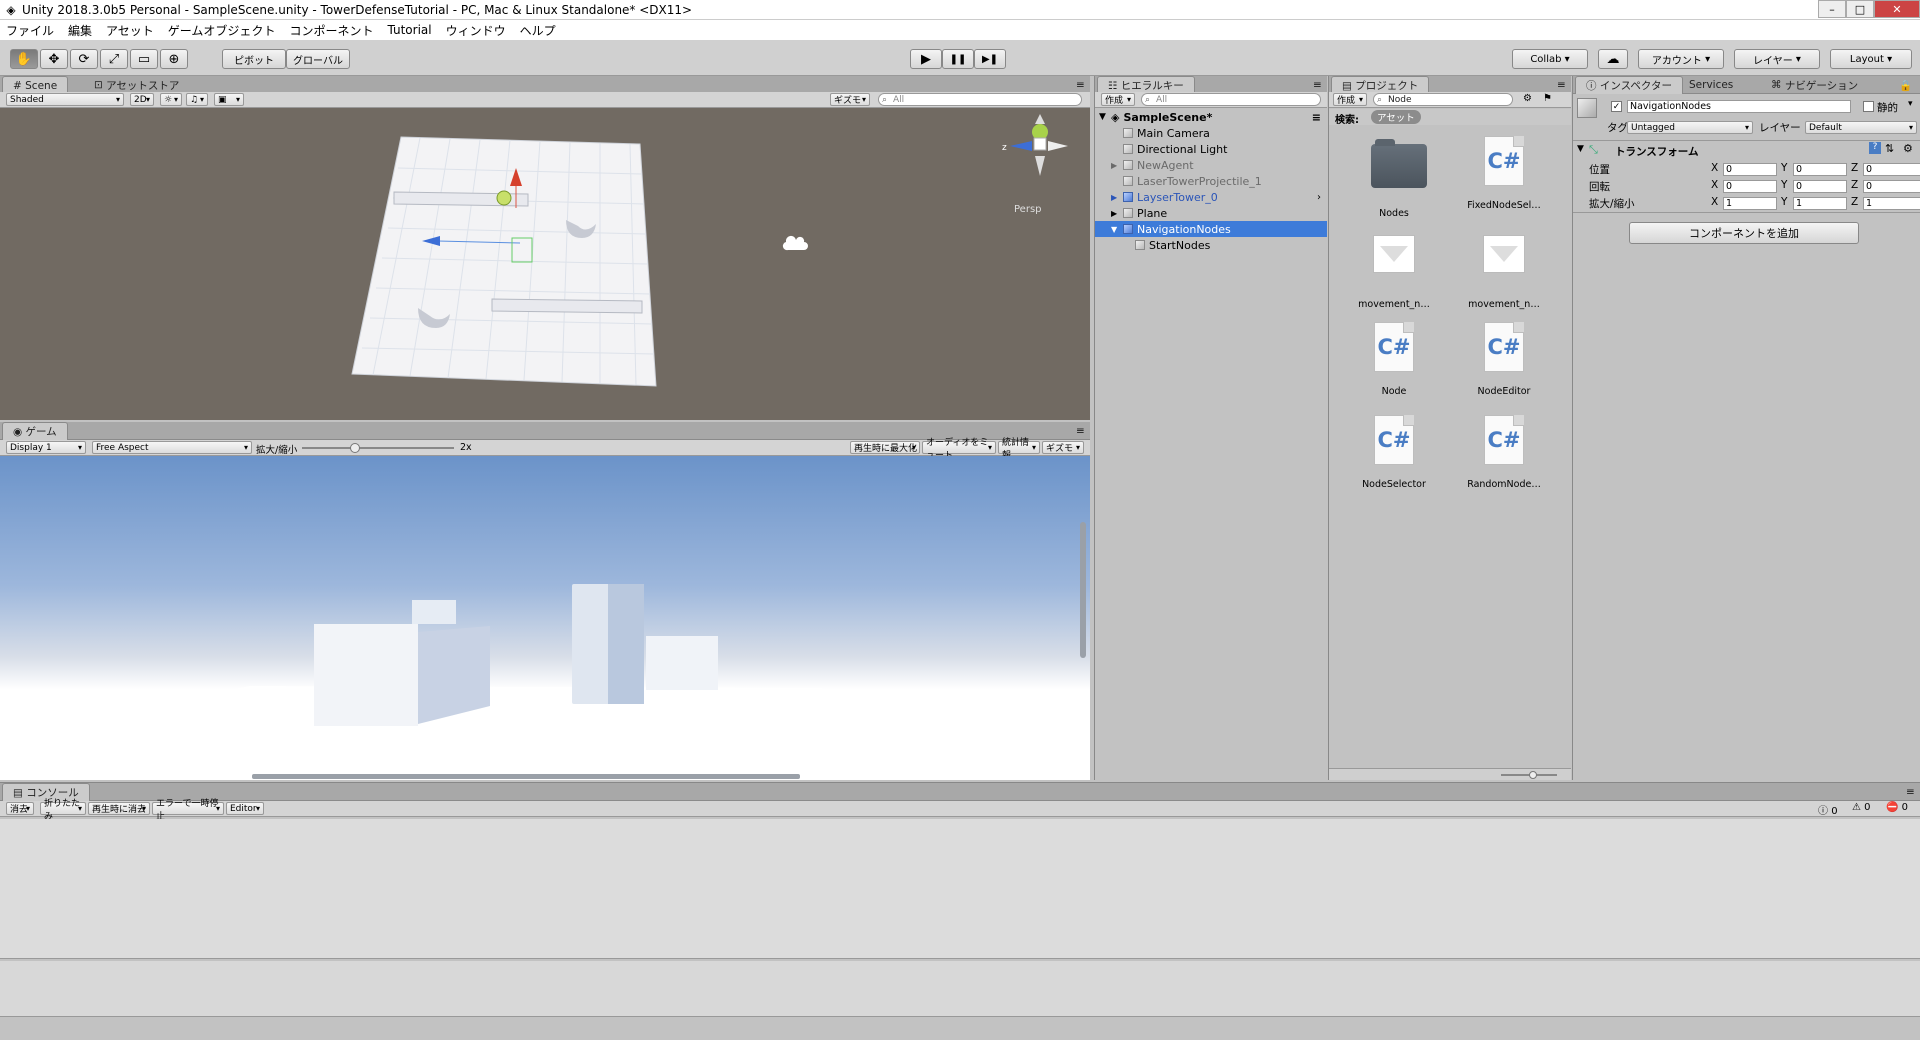  Describe the element at coordinates (850, 99) in the screenshot. I see `scene-gizmos-dropdown: ギズモ` at that location.